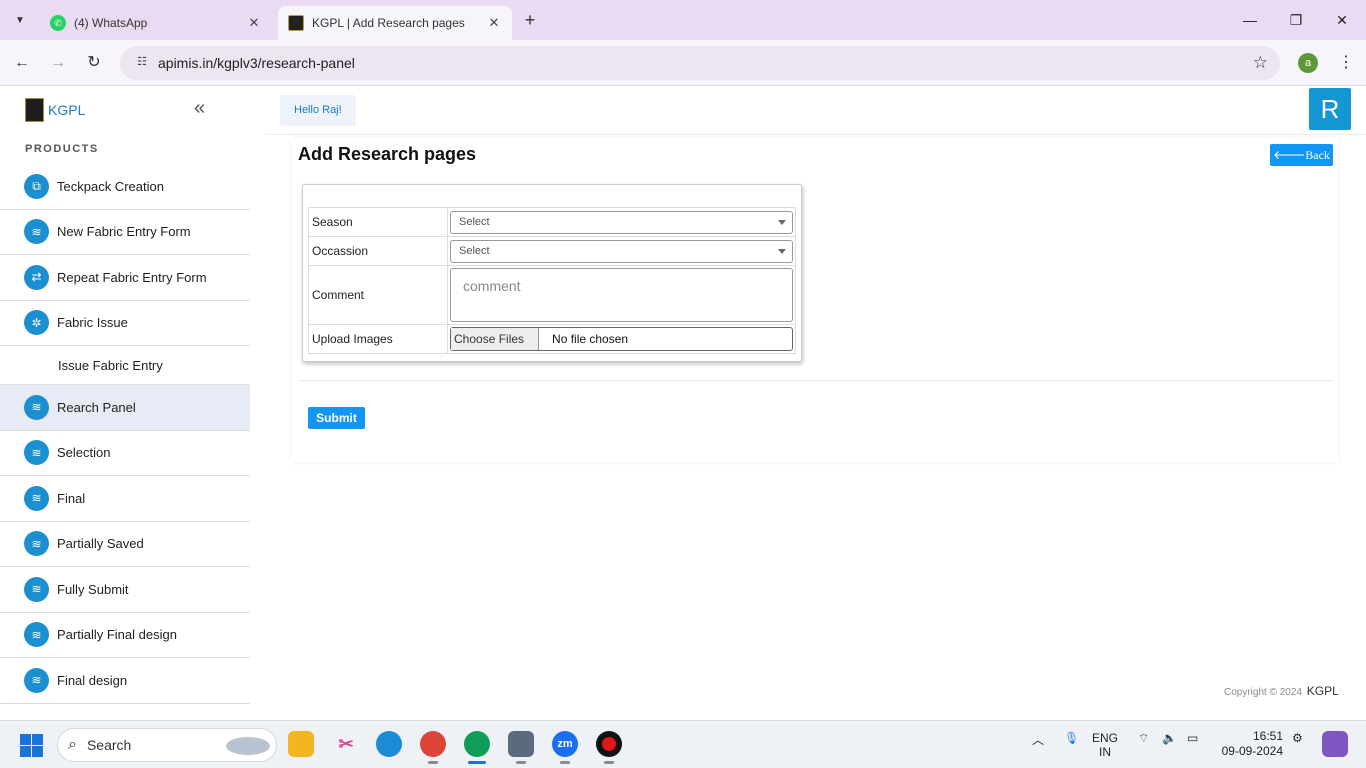  I want to click on collapse-sidebar-icon: «, so click(199, 108).